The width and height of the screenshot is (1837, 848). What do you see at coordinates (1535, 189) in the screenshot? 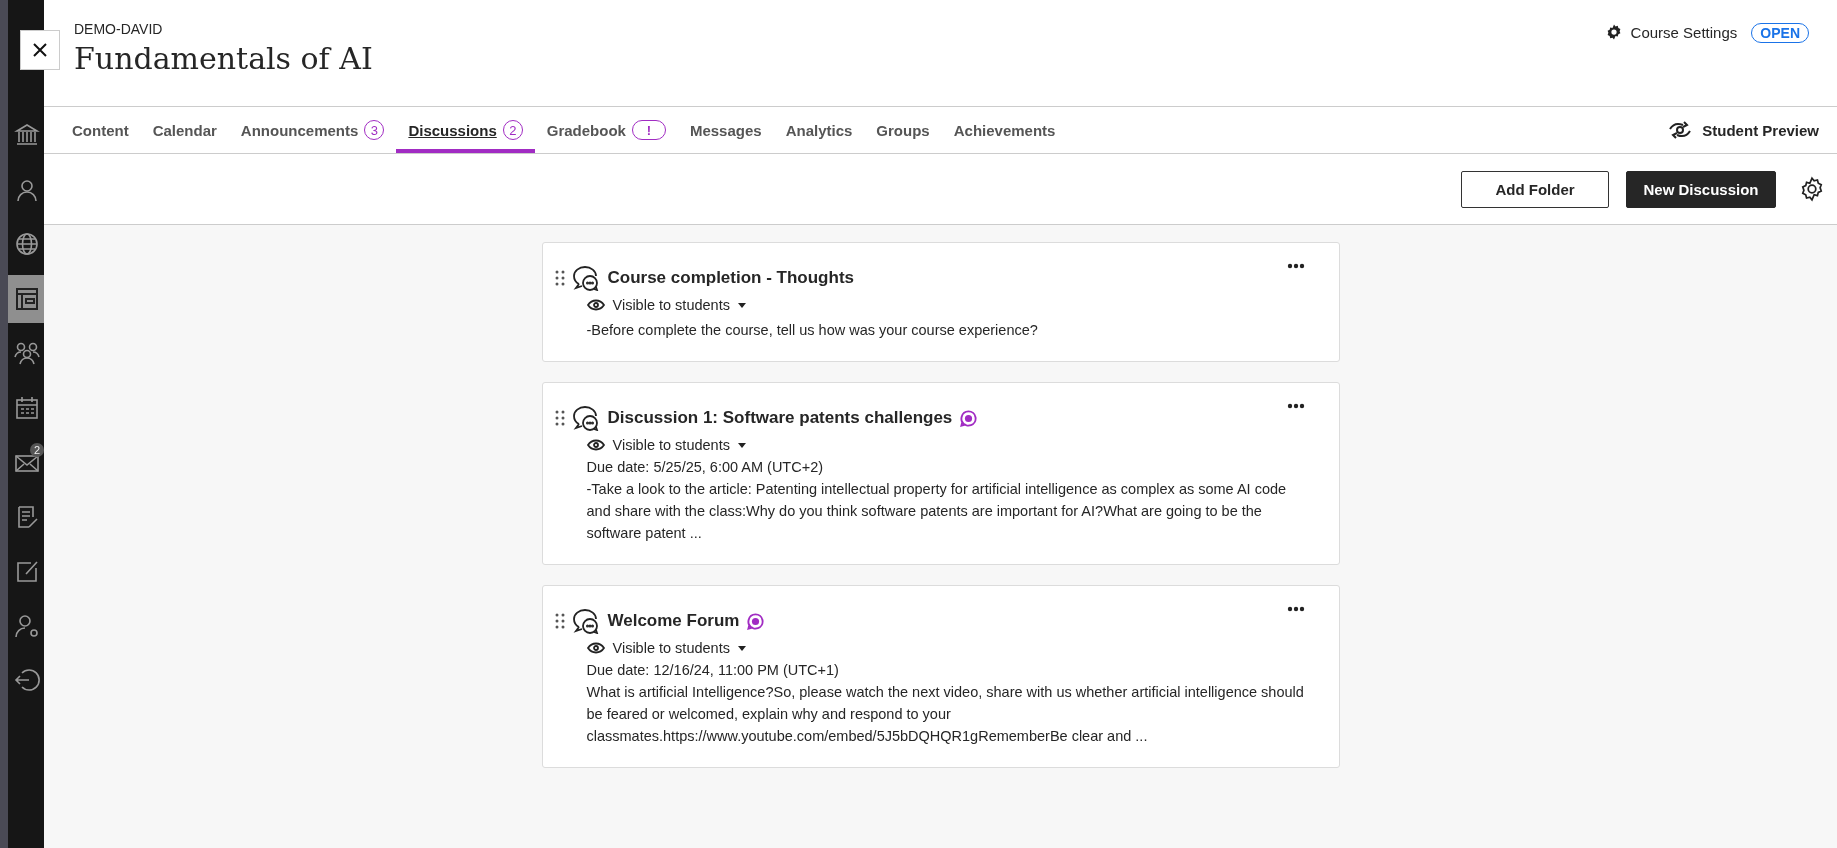
I see `add-folder-button: Add Folder` at bounding box center [1535, 189].